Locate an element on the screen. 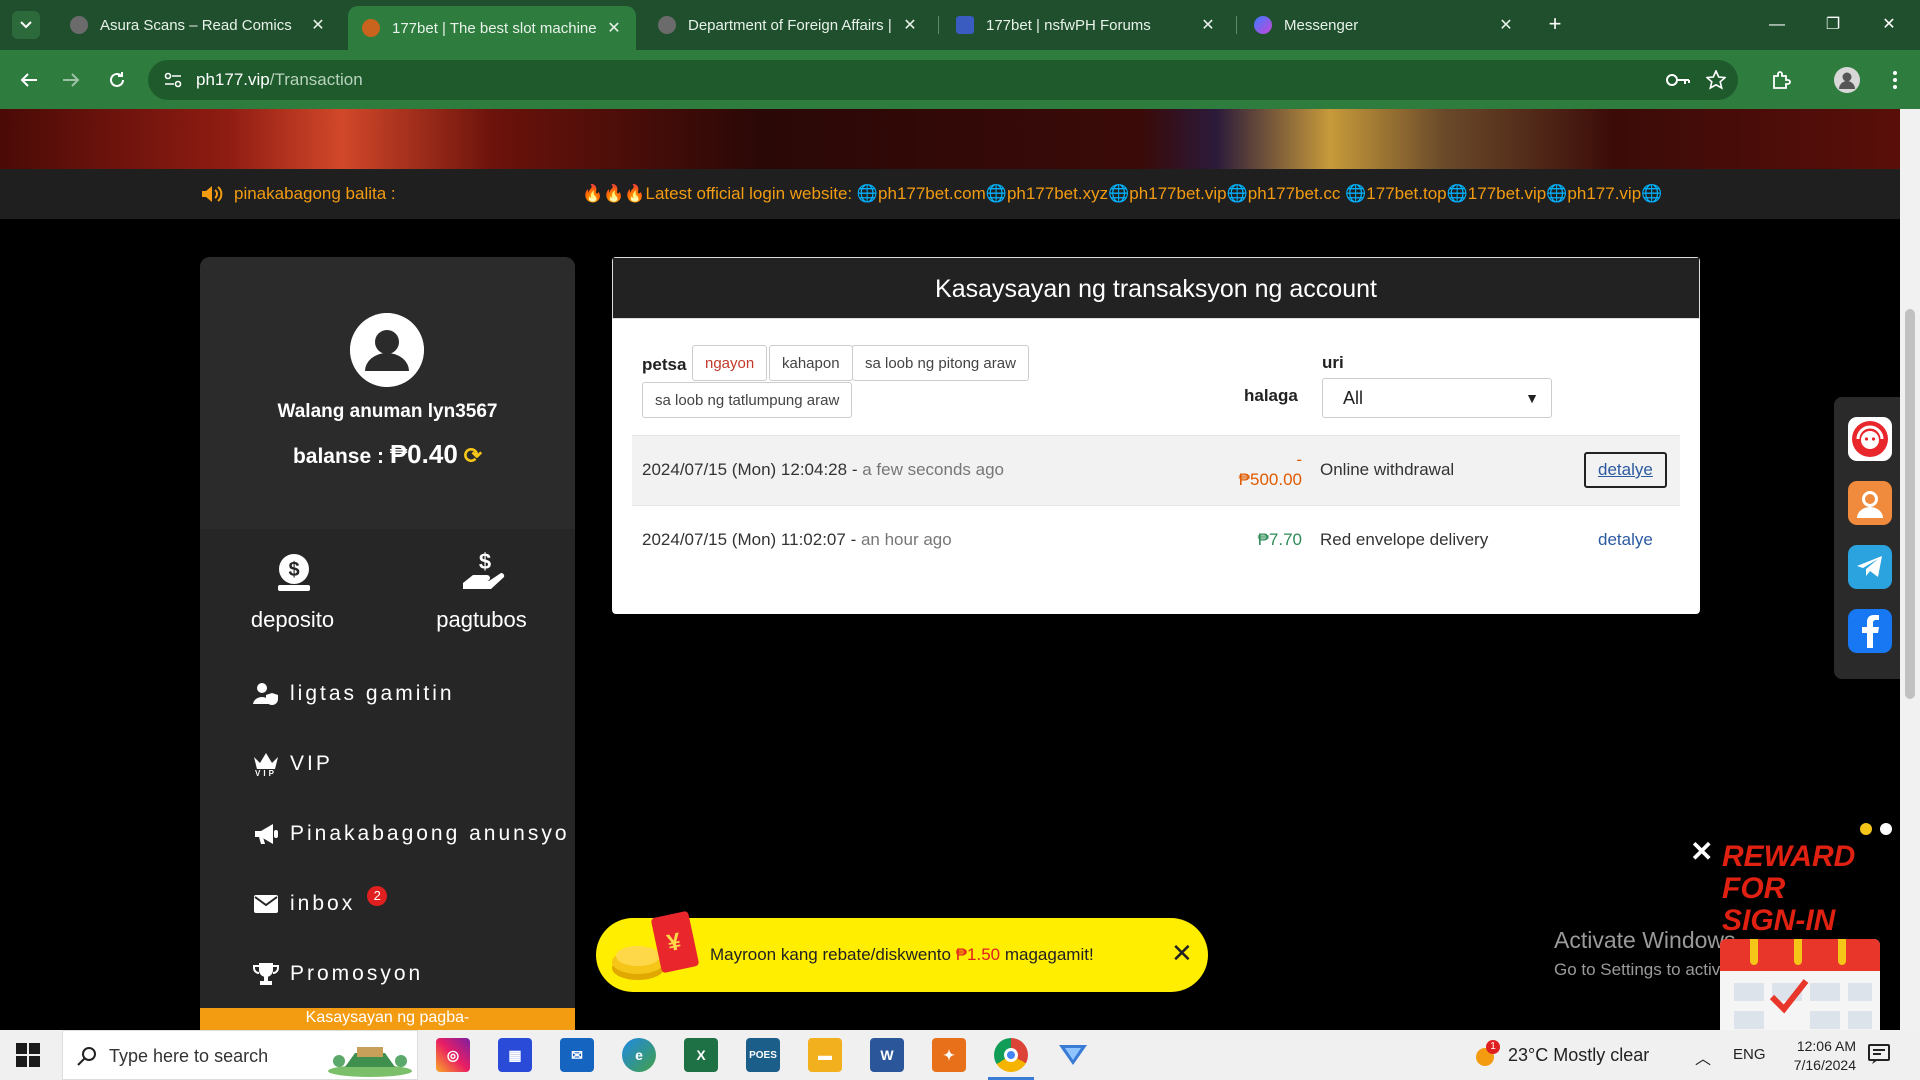 The width and height of the screenshot is (1920, 1080). back-button is located at coordinates (29, 80).